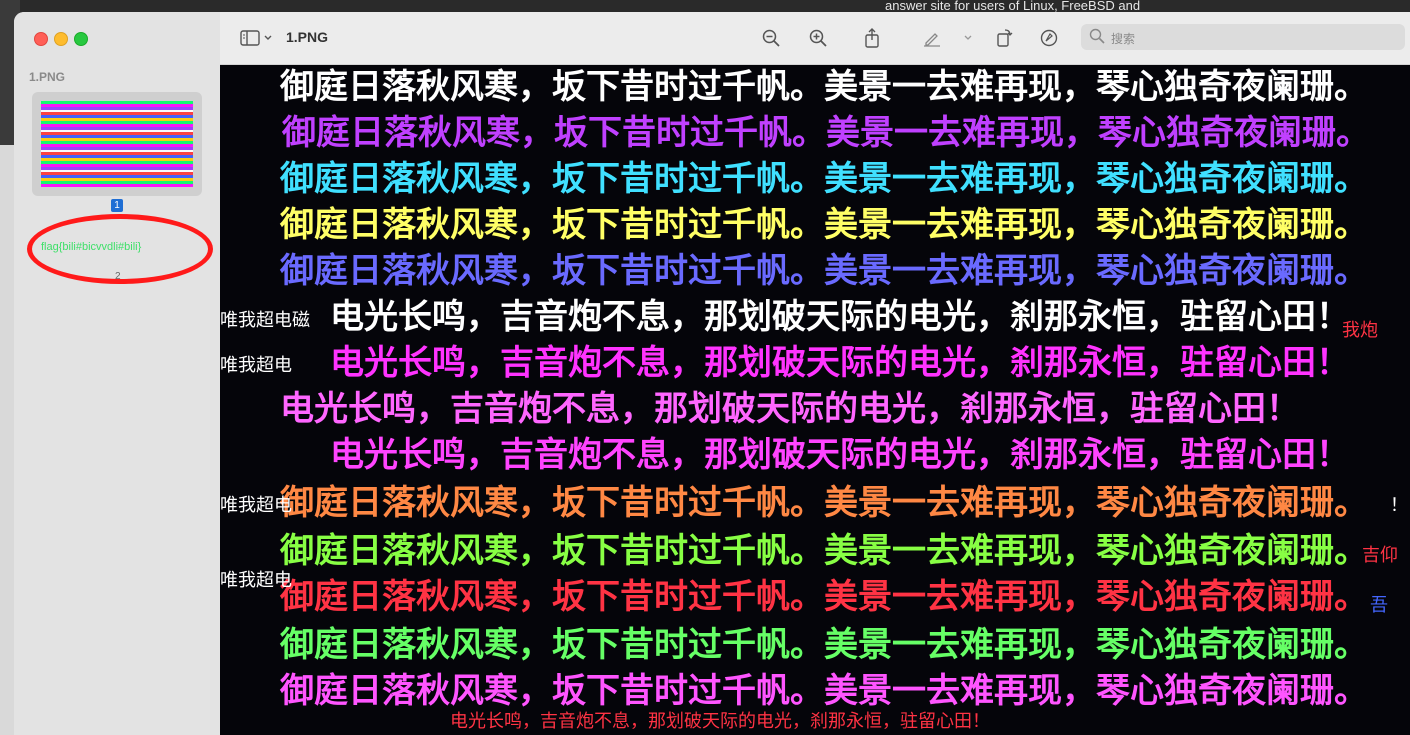  Describe the element at coordinates (1123, 39) in the screenshot. I see `search-placeholder: 搜索` at that location.